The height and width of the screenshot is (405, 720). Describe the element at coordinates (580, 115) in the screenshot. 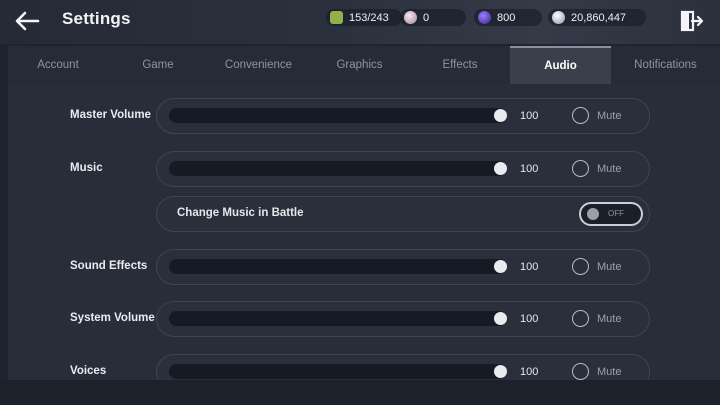

I see `master-volume-mute-radio` at that location.